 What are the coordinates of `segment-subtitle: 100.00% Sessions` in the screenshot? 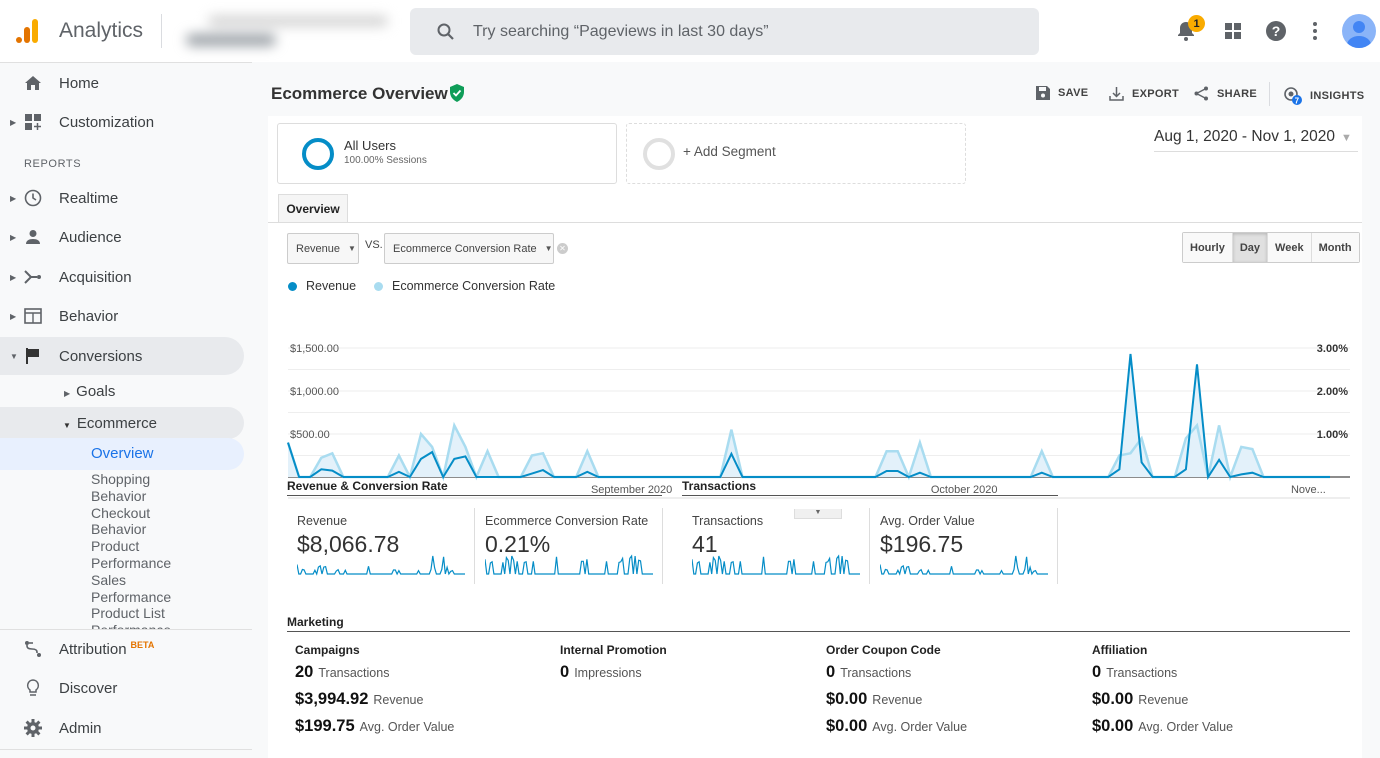 It's located at (385, 160).